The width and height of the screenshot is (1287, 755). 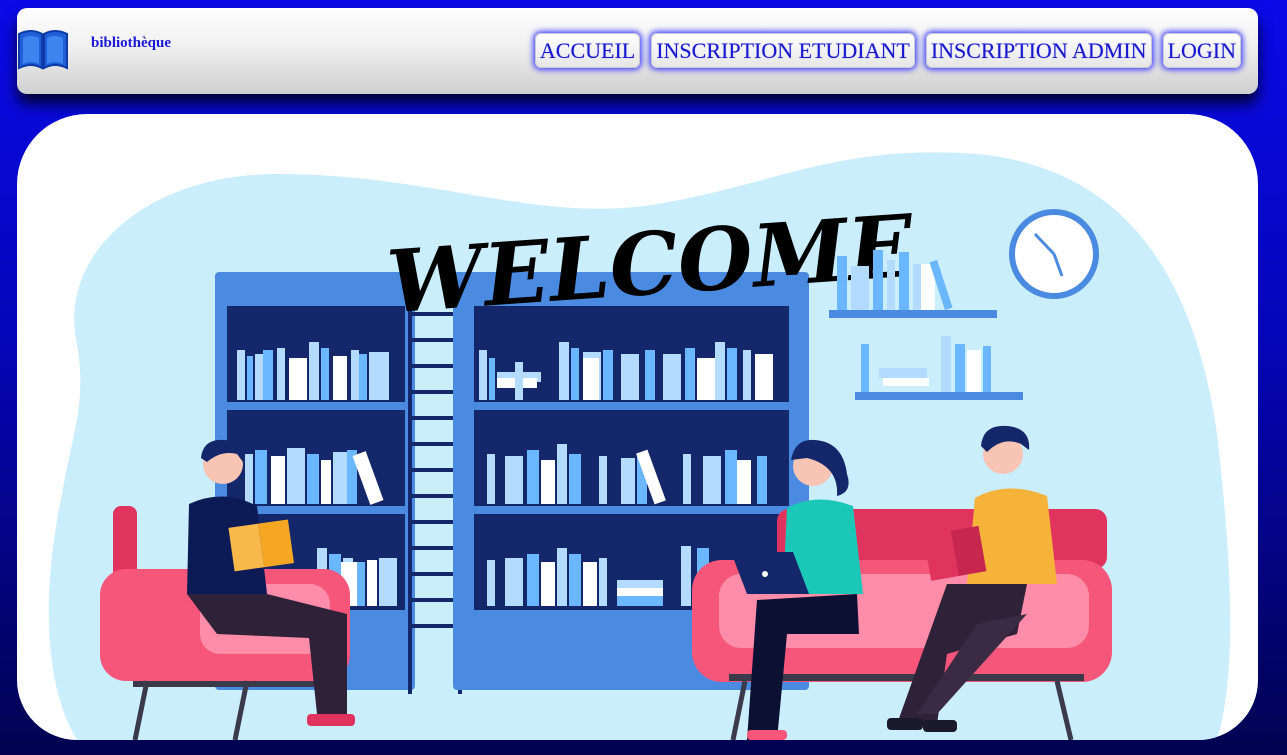 I want to click on open-book-icon, so click(x=43, y=49).